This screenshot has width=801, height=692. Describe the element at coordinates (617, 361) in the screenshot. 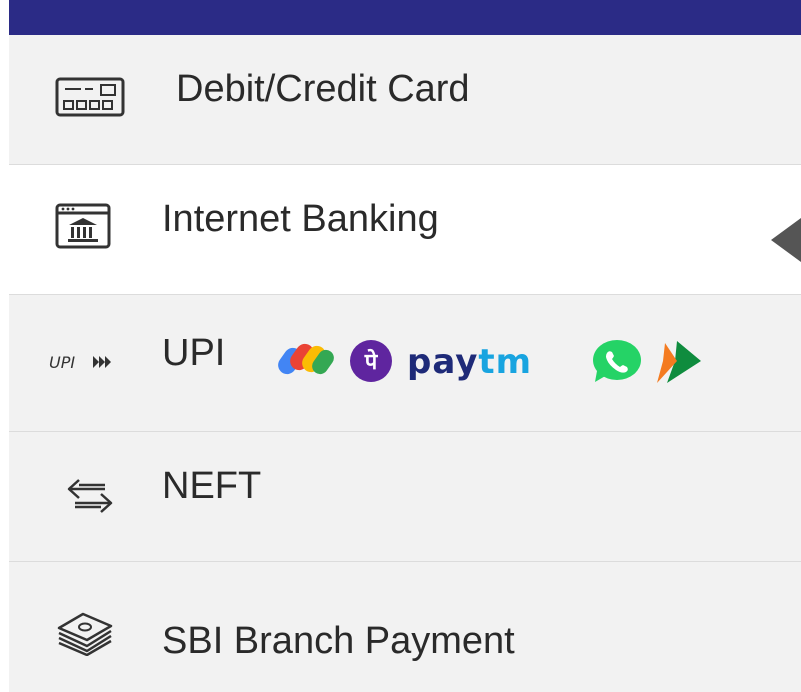

I see `whatsapp-icon` at that location.